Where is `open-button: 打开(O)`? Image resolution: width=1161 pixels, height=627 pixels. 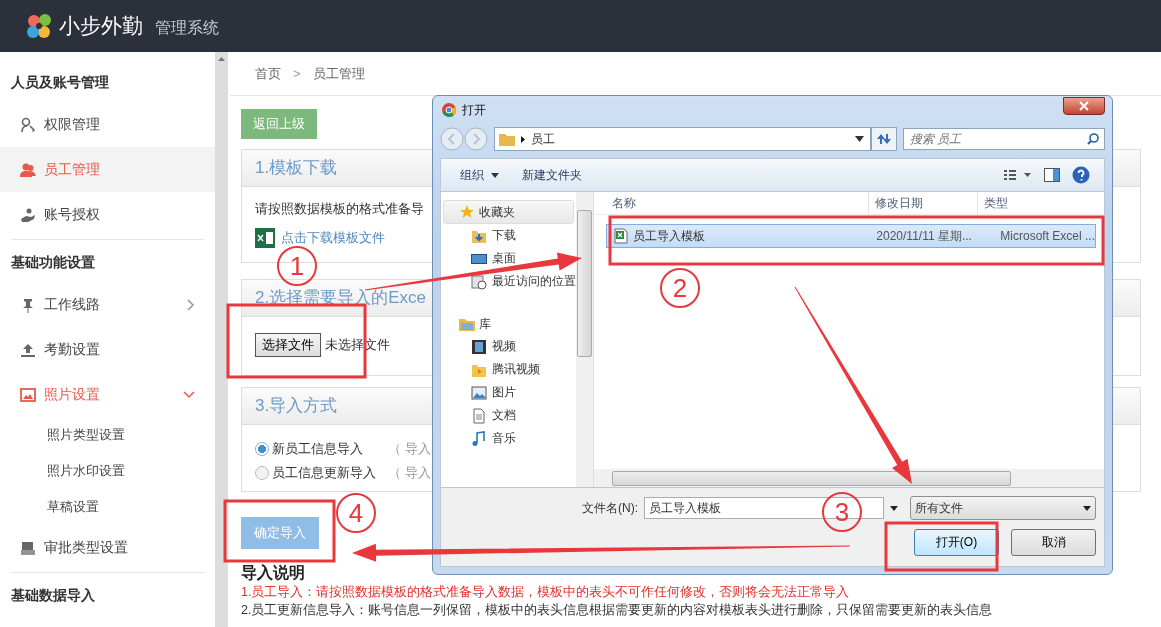
open-button: 打开(O) is located at coordinates (956, 542).